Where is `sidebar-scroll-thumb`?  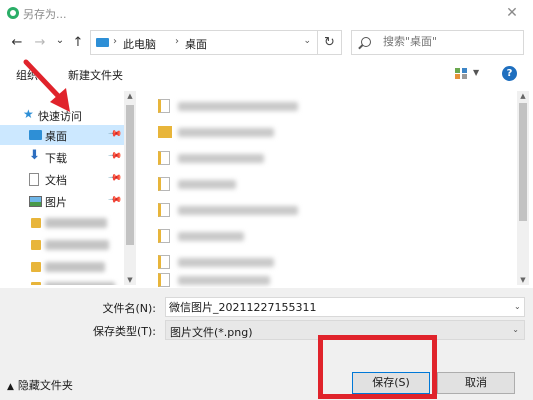 sidebar-scroll-thumb is located at coordinates (130, 175).